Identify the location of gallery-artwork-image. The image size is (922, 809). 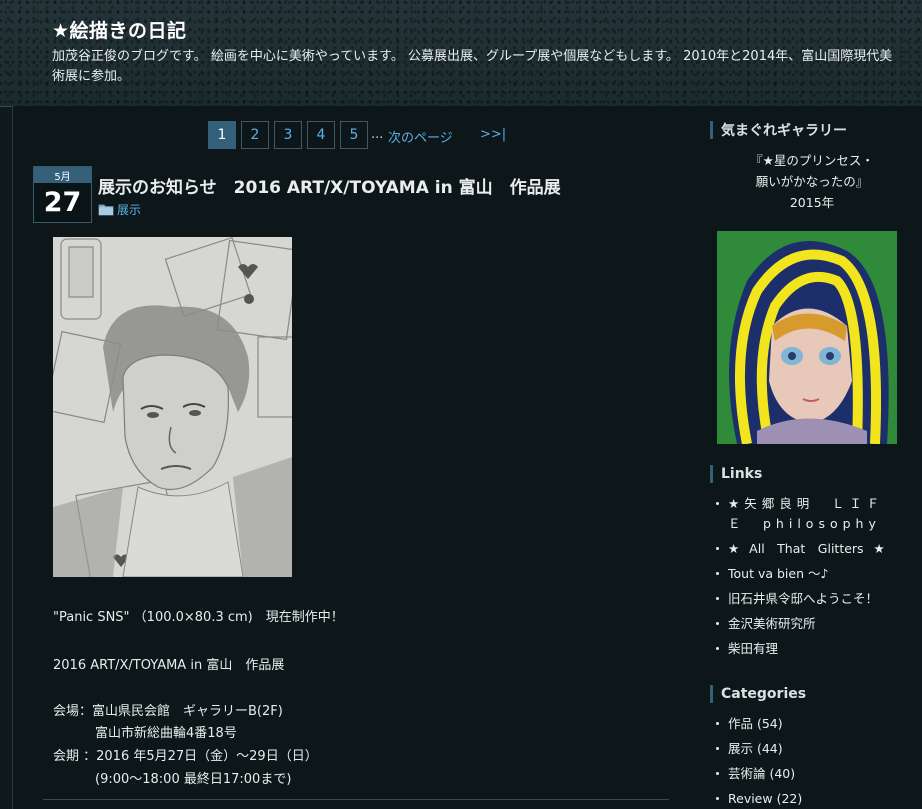
(807, 337).